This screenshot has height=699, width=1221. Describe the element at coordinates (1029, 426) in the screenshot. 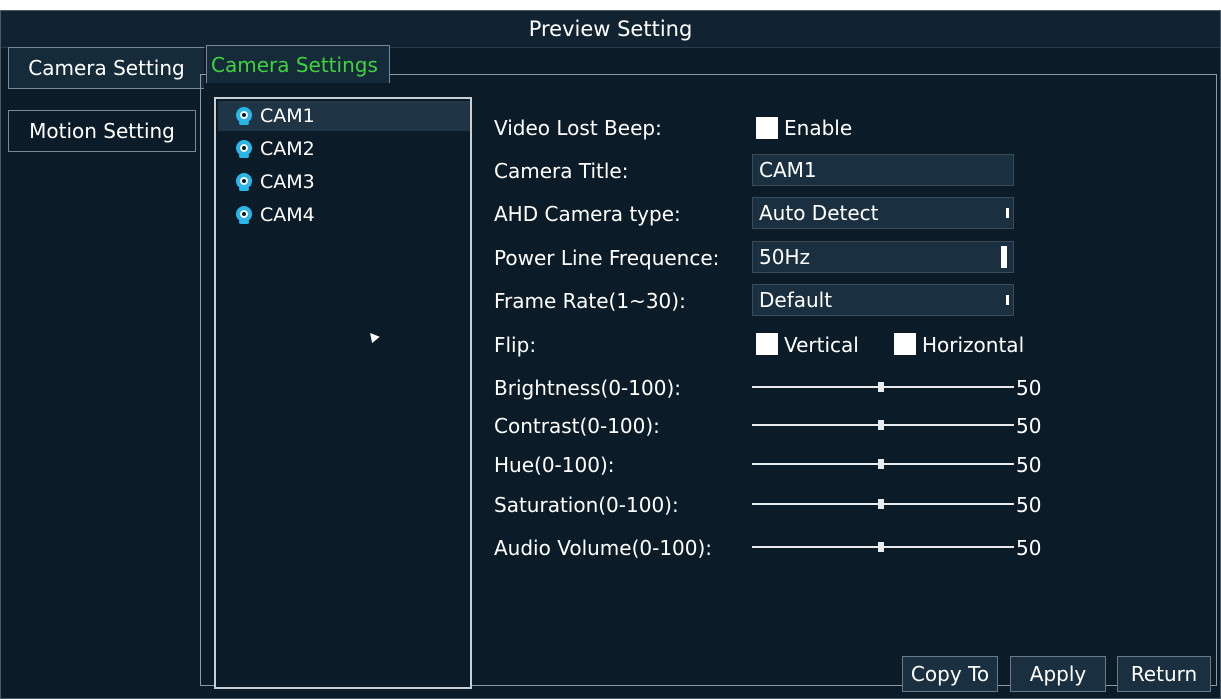

I see `contrast-value: 50` at that location.